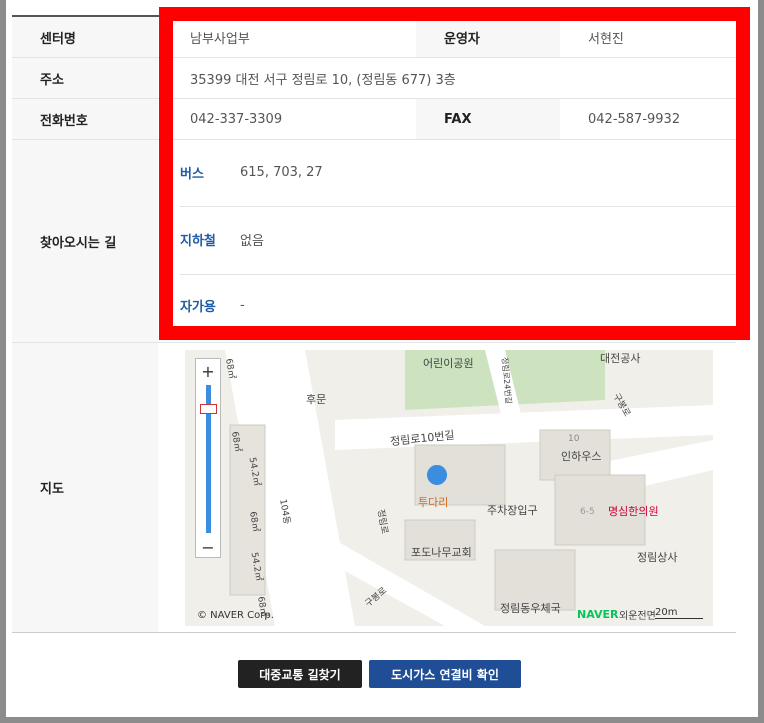 This screenshot has width=764, height=723. What do you see at coordinates (242, 305) in the screenshot?
I see `car-value: -` at bounding box center [242, 305].